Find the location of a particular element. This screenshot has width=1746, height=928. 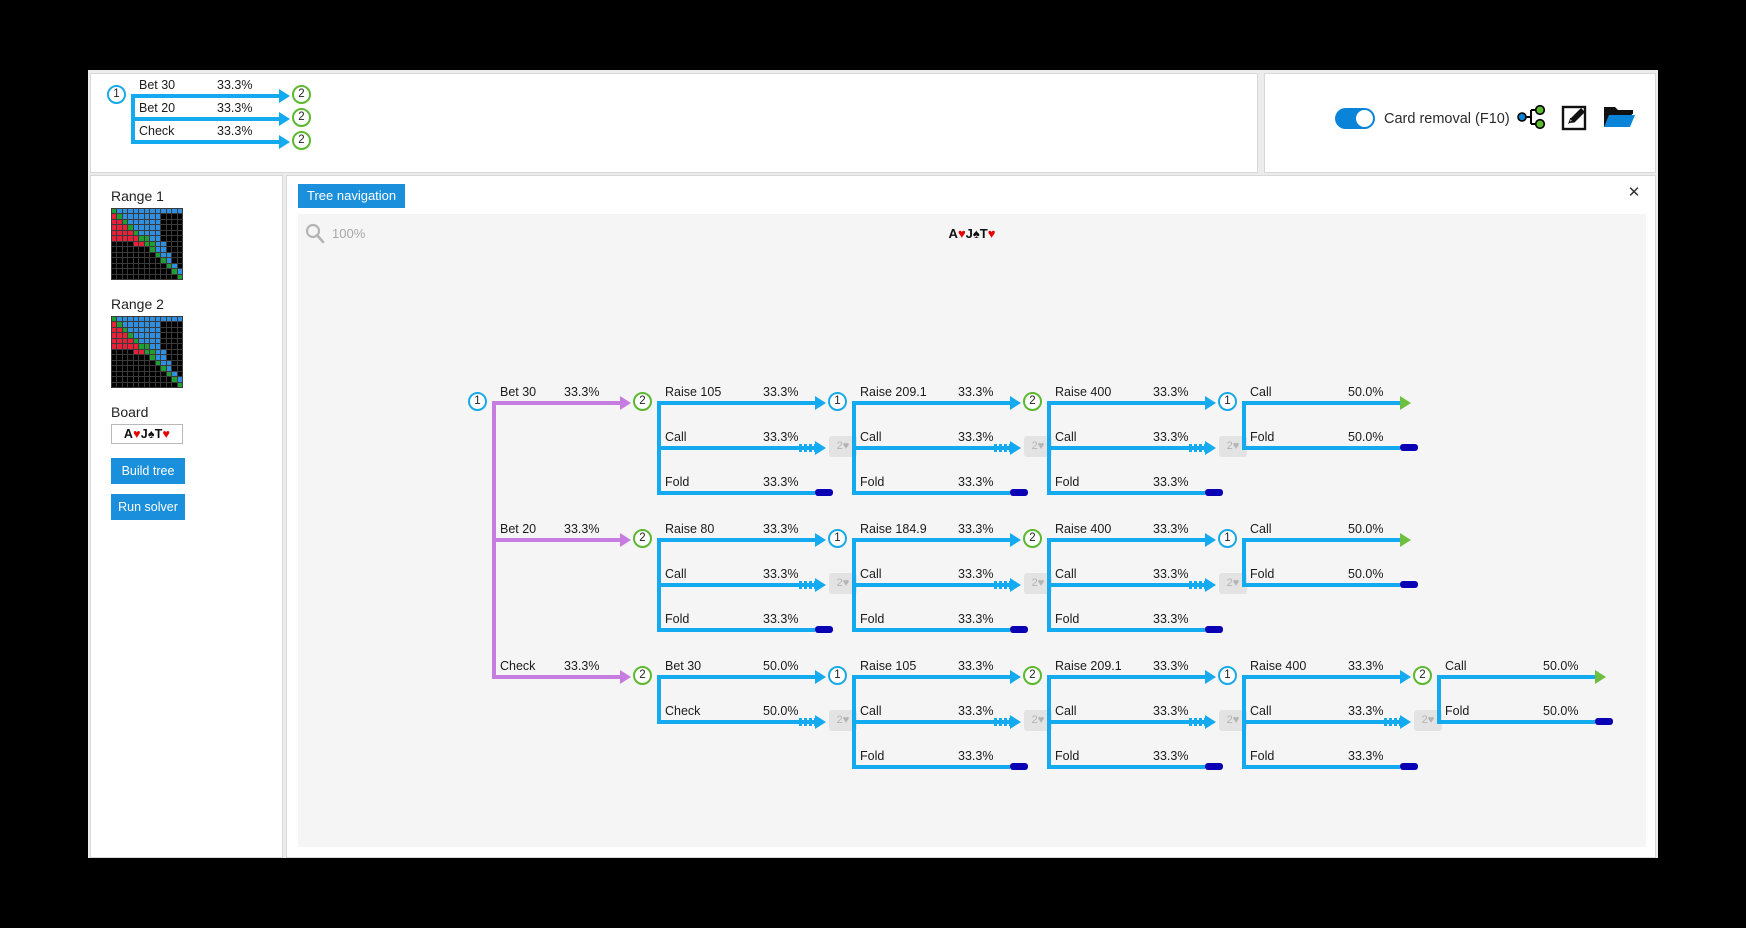

card-removal-toggle-group: Card removal (F10) is located at coordinates (1422, 118).